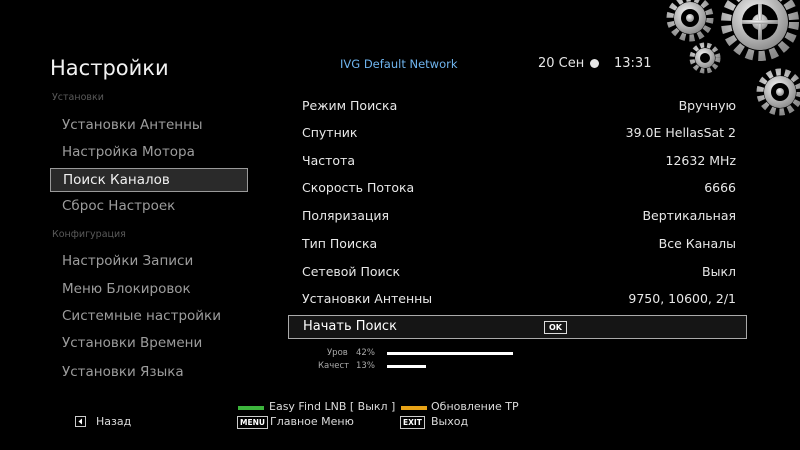 Image resolution: width=800 pixels, height=450 pixels. I want to click on sidebar-item-motor-setup: Настройка Мотора, so click(149, 153).